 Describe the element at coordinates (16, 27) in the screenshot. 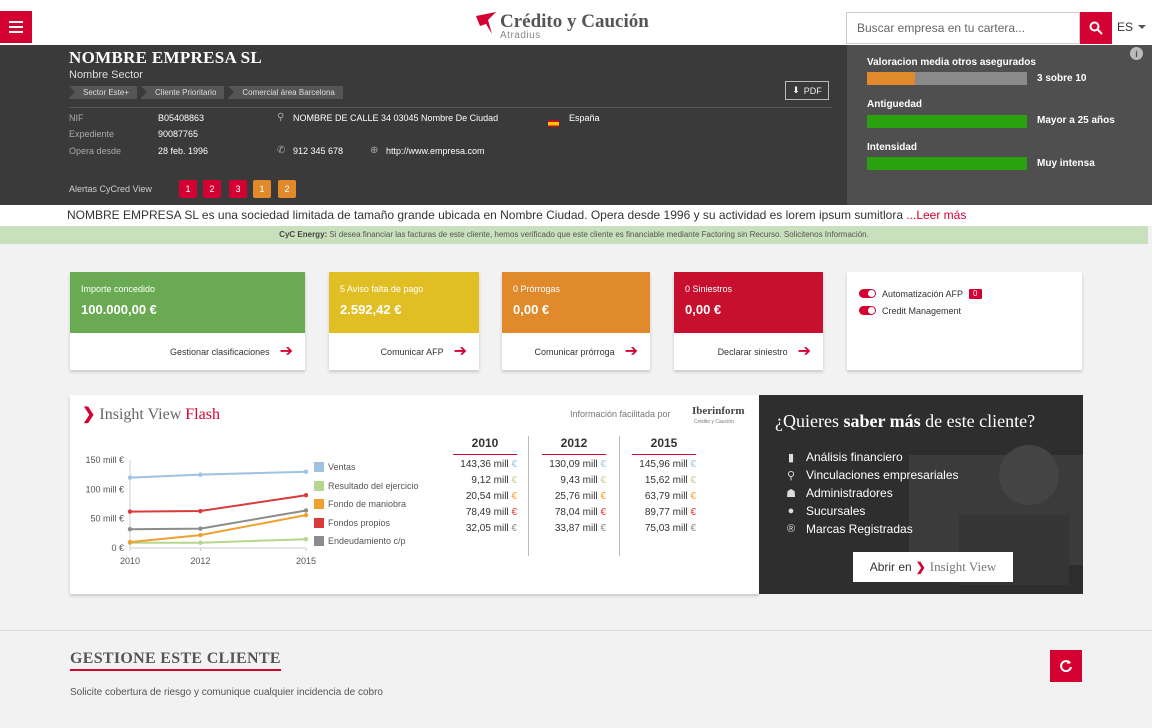

I see `menu-button` at that location.